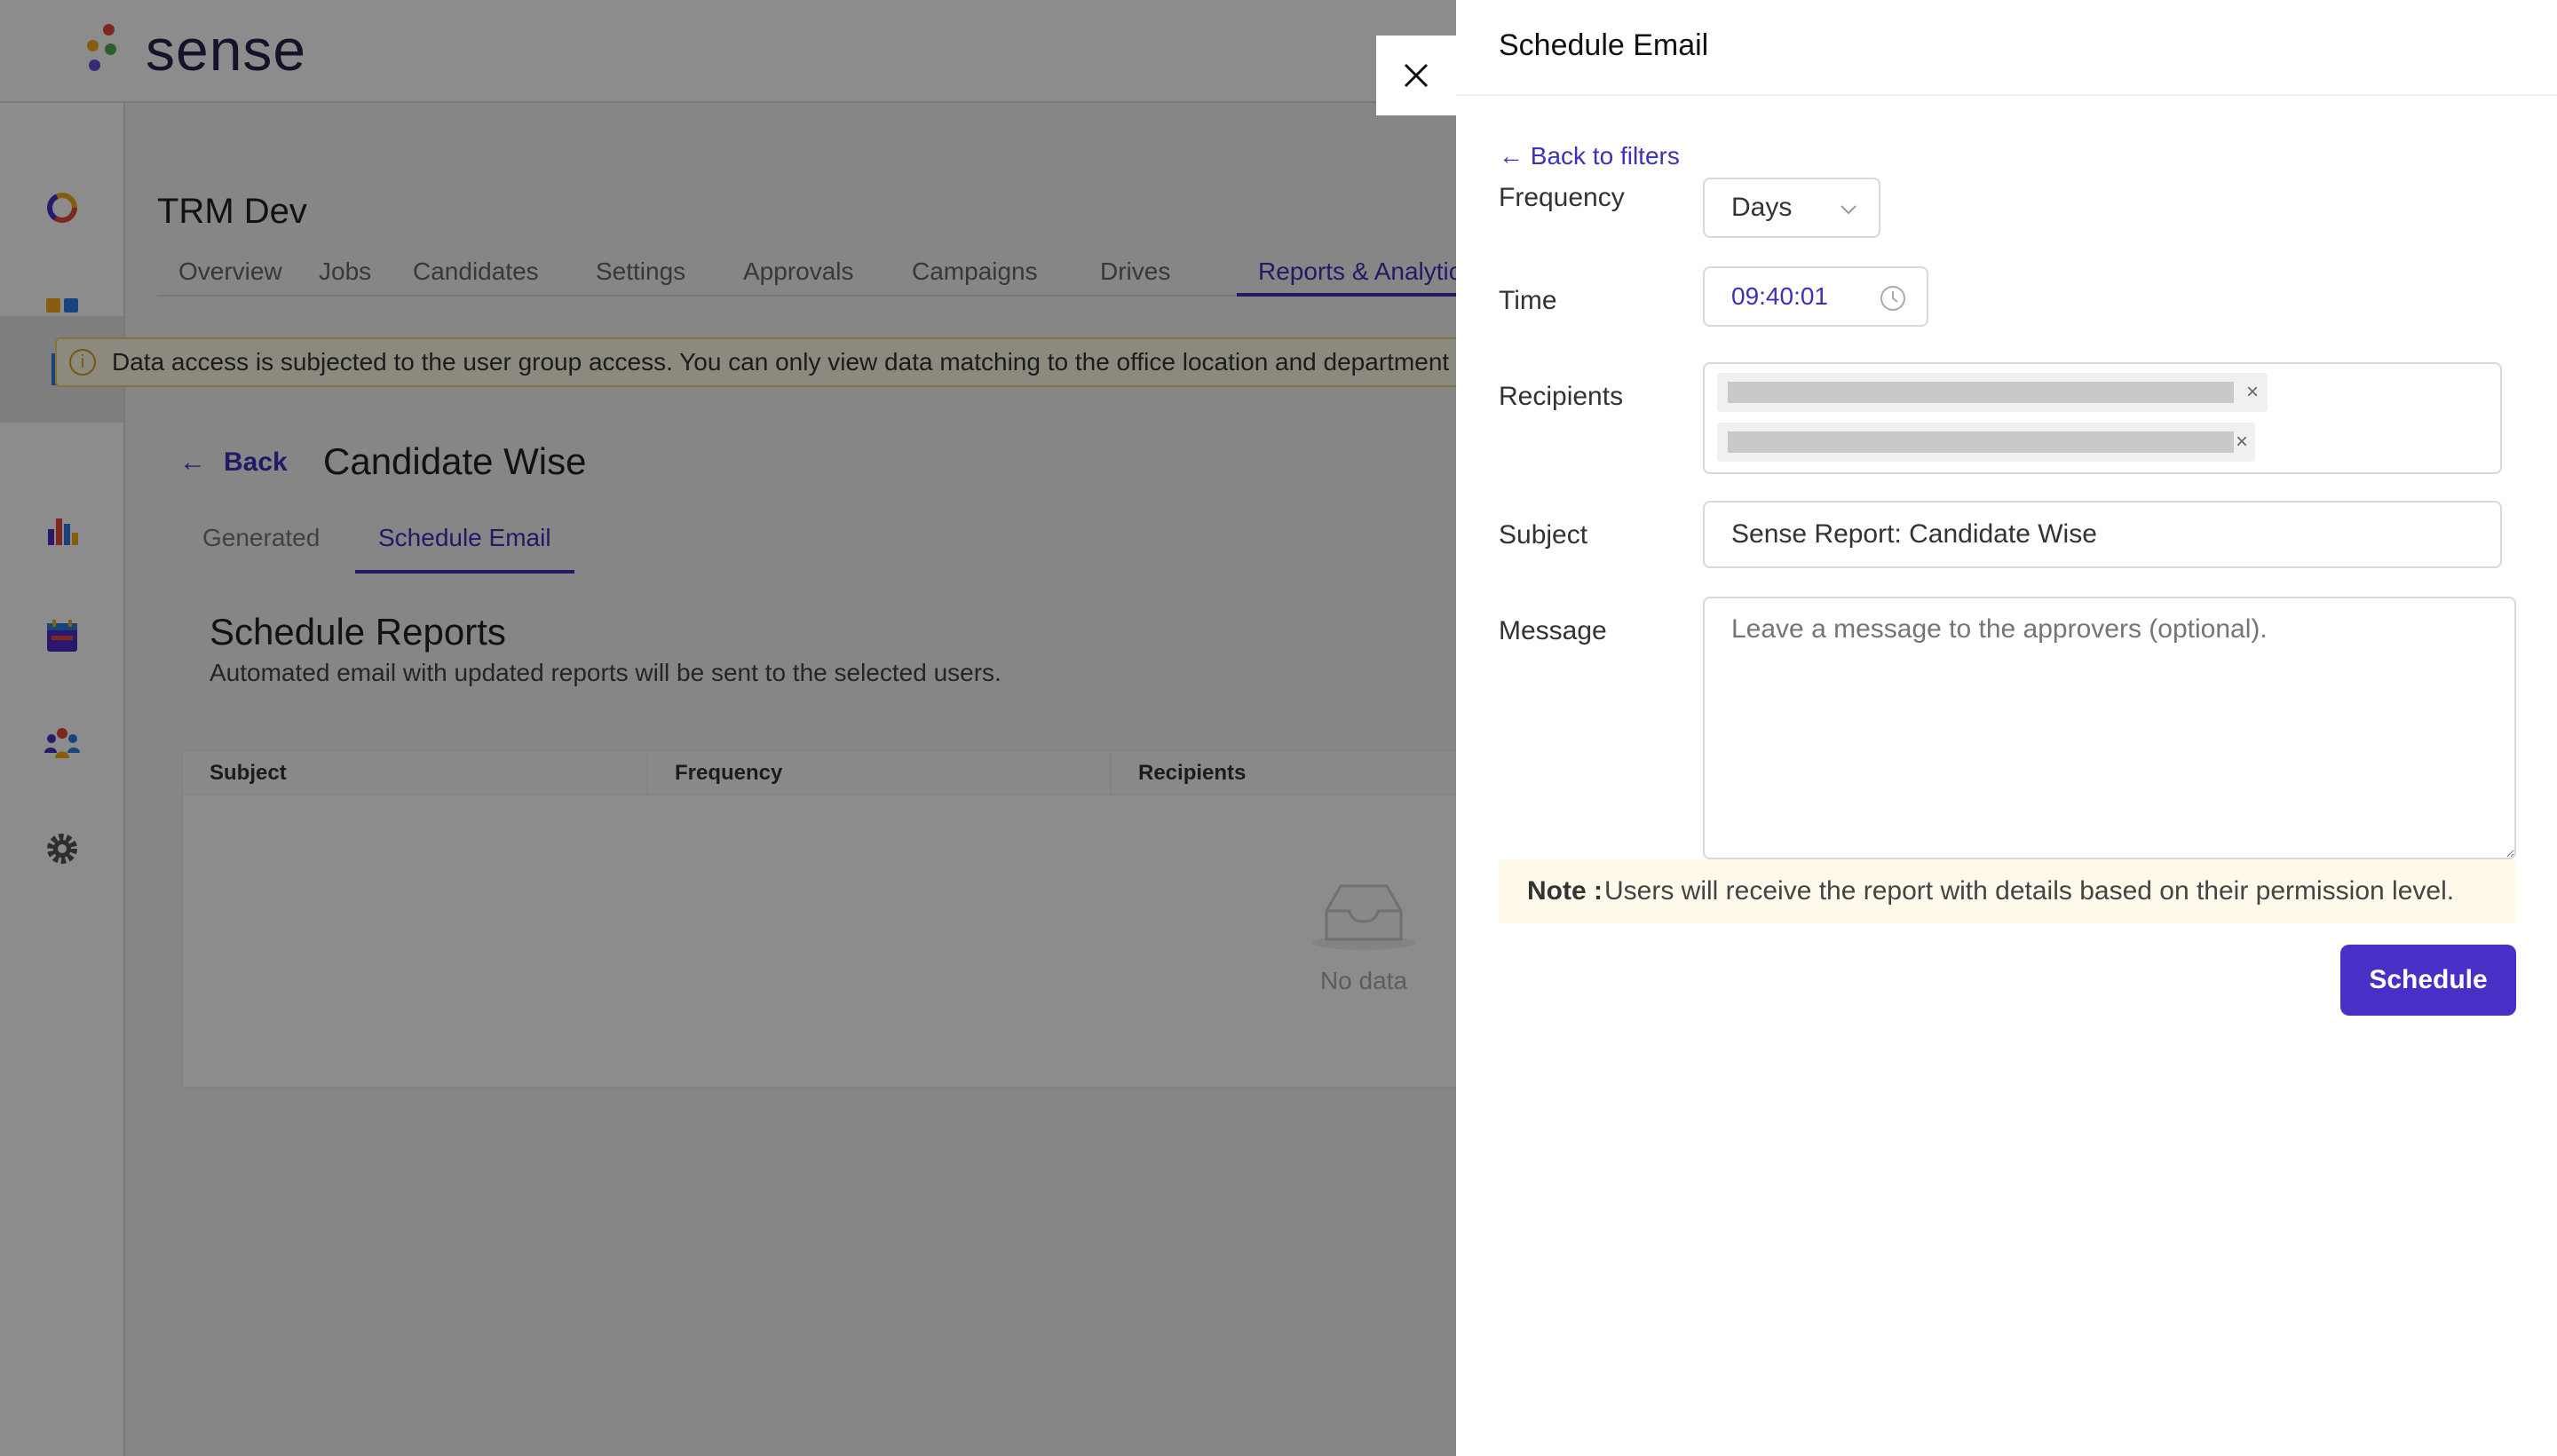 The width and height of the screenshot is (2557, 1456). Describe the element at coordinates (1528, 300) in the screenshot. I see `time-label: Time` at that location.